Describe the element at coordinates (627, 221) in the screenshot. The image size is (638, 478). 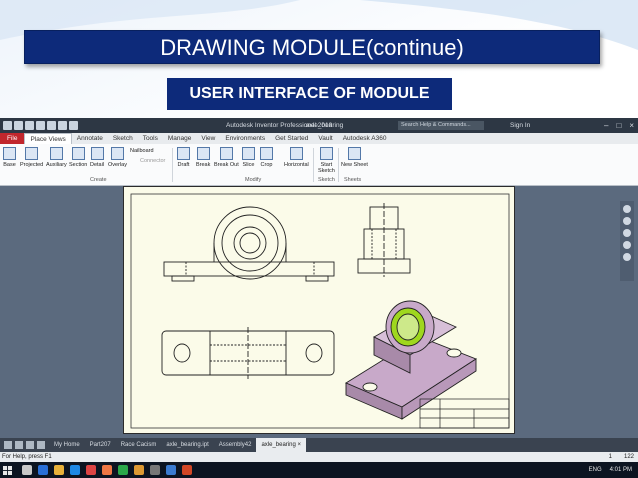
I see `pan-icon` at that location.